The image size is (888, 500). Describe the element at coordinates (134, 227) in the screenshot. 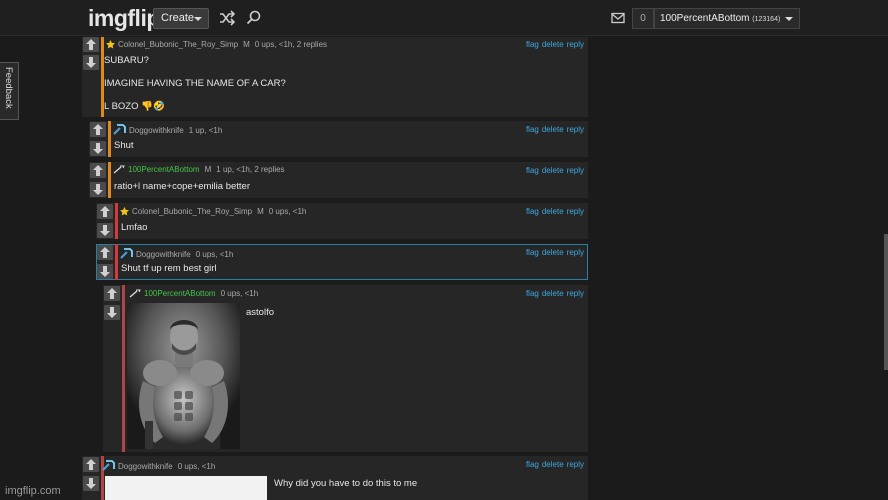

I see `comment-text: Lmfao` at that location.